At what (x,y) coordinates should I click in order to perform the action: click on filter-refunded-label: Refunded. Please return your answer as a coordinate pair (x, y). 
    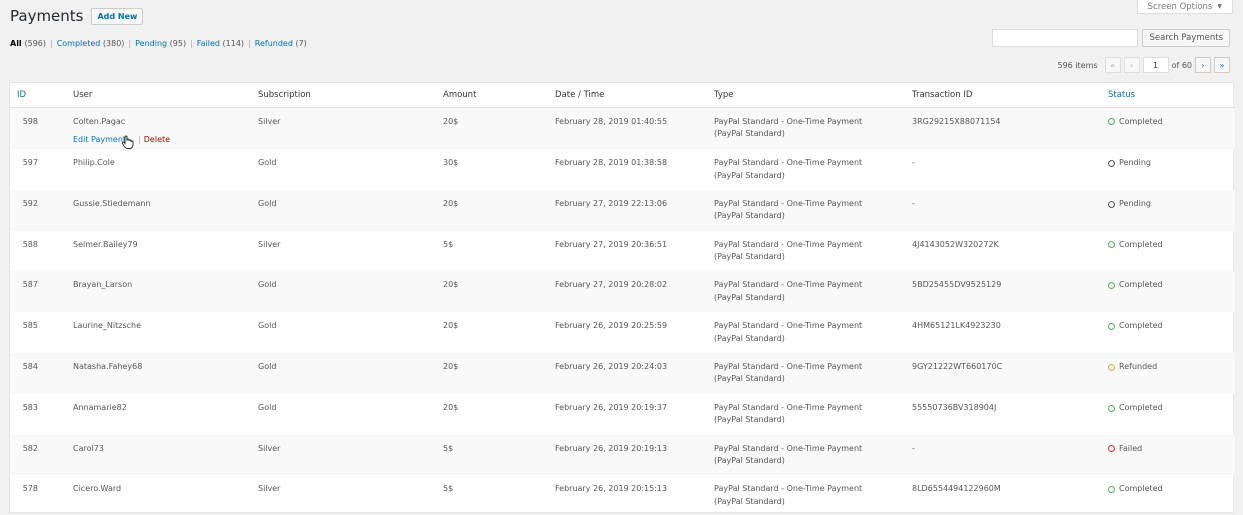
    Looking at the image, I should click on (273, 43).